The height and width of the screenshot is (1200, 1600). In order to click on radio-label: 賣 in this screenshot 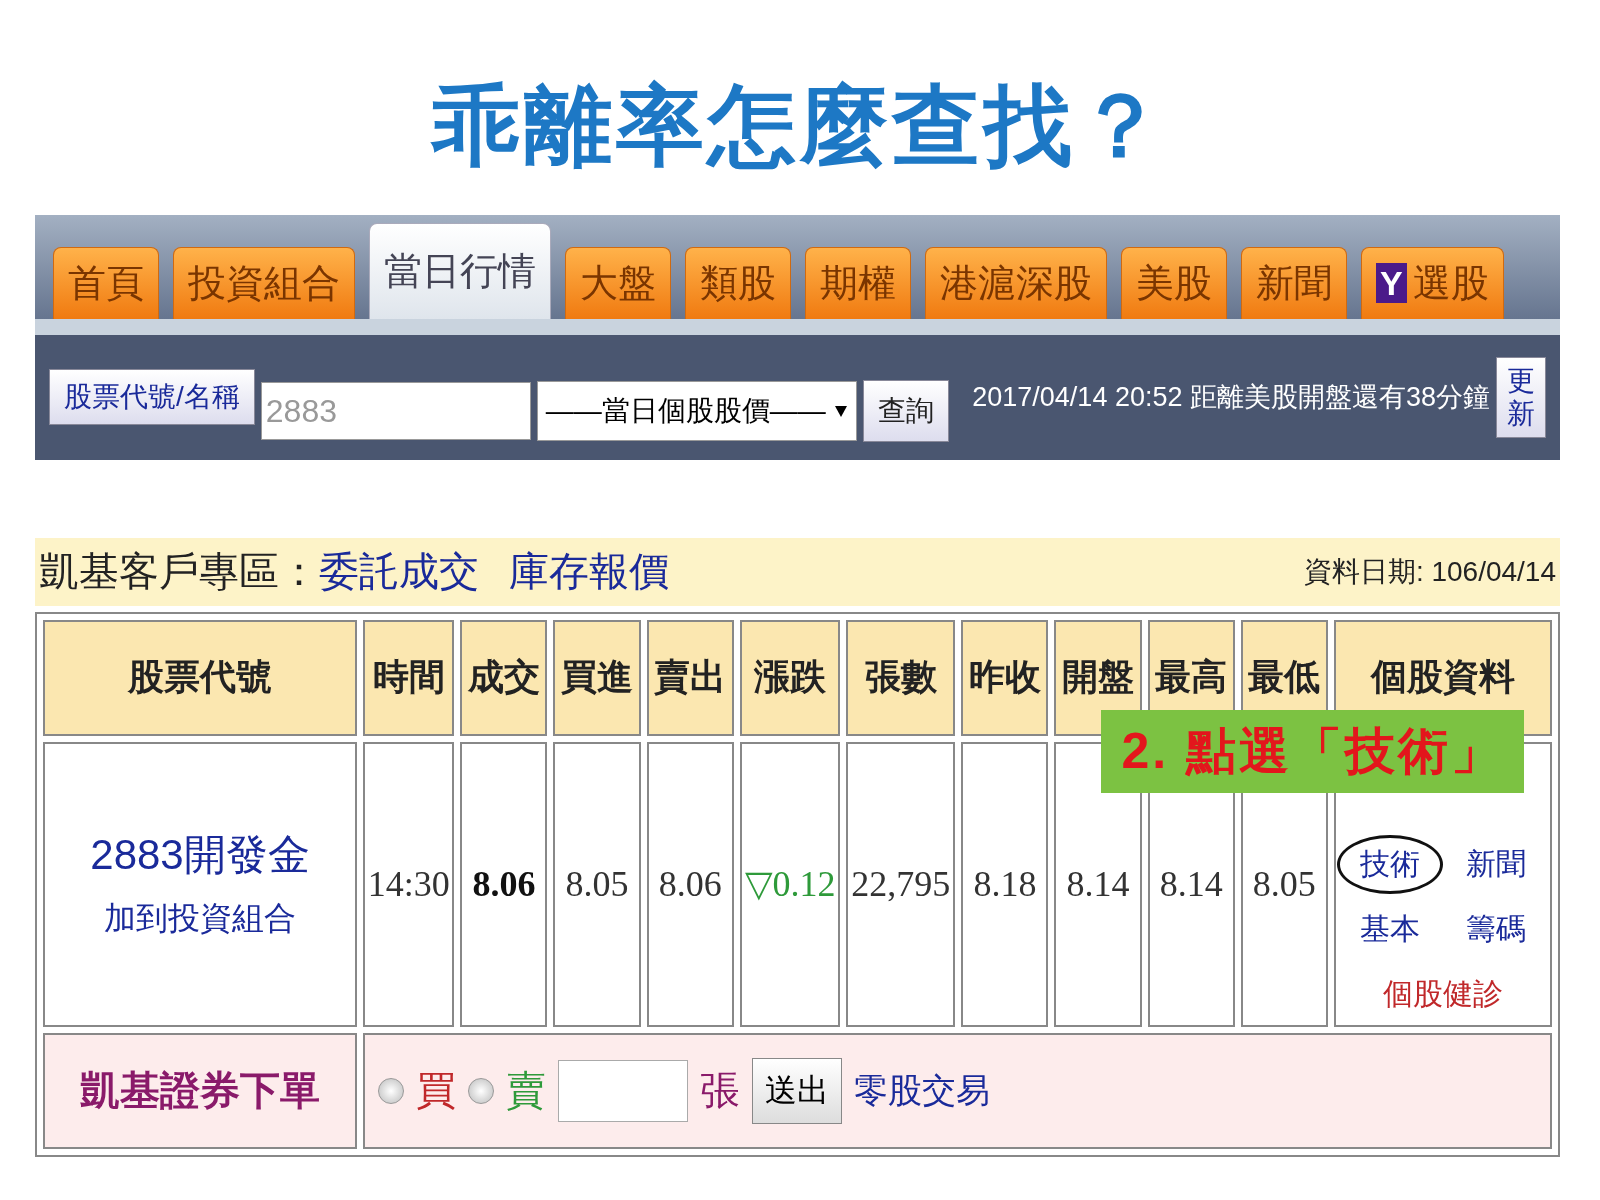, I will do `click(526, 1091)`.